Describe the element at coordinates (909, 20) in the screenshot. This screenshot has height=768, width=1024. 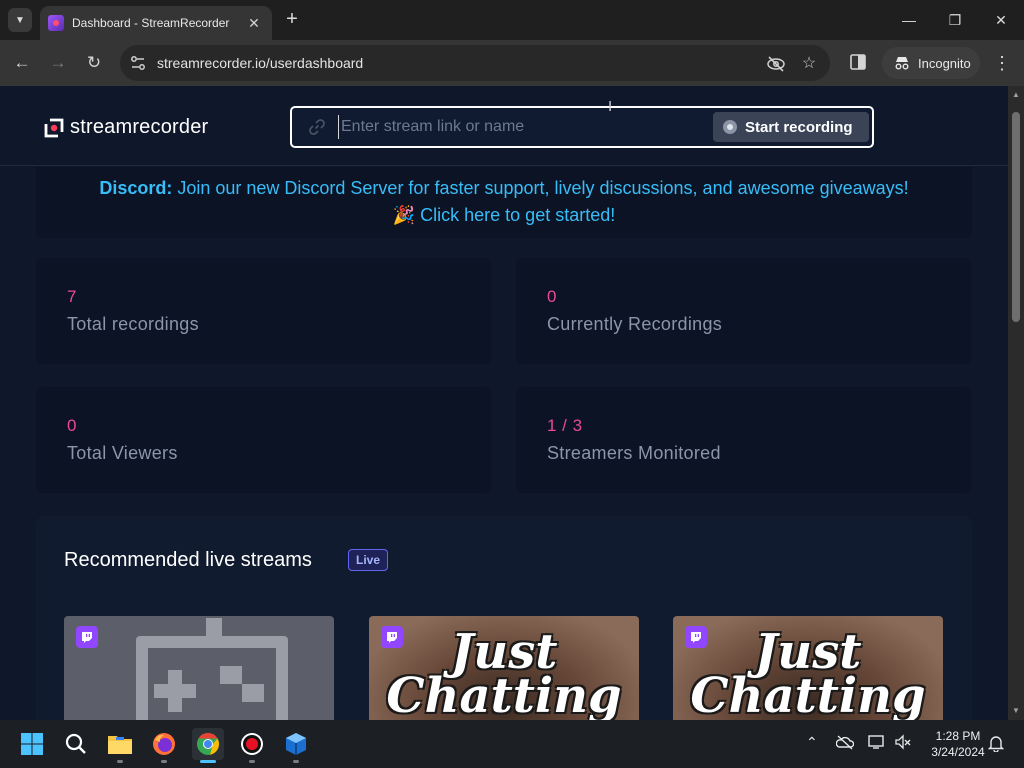
I see `minimize-window-button: —` at that location.